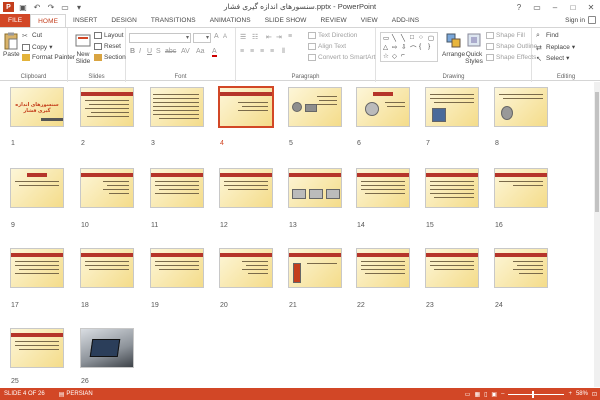 This screenshot has width=600, height=400. What do you see at coordinates (468, 394) in the screenshot?
I see `normal-view-icon: ▭` at bounding box center [468, 394].